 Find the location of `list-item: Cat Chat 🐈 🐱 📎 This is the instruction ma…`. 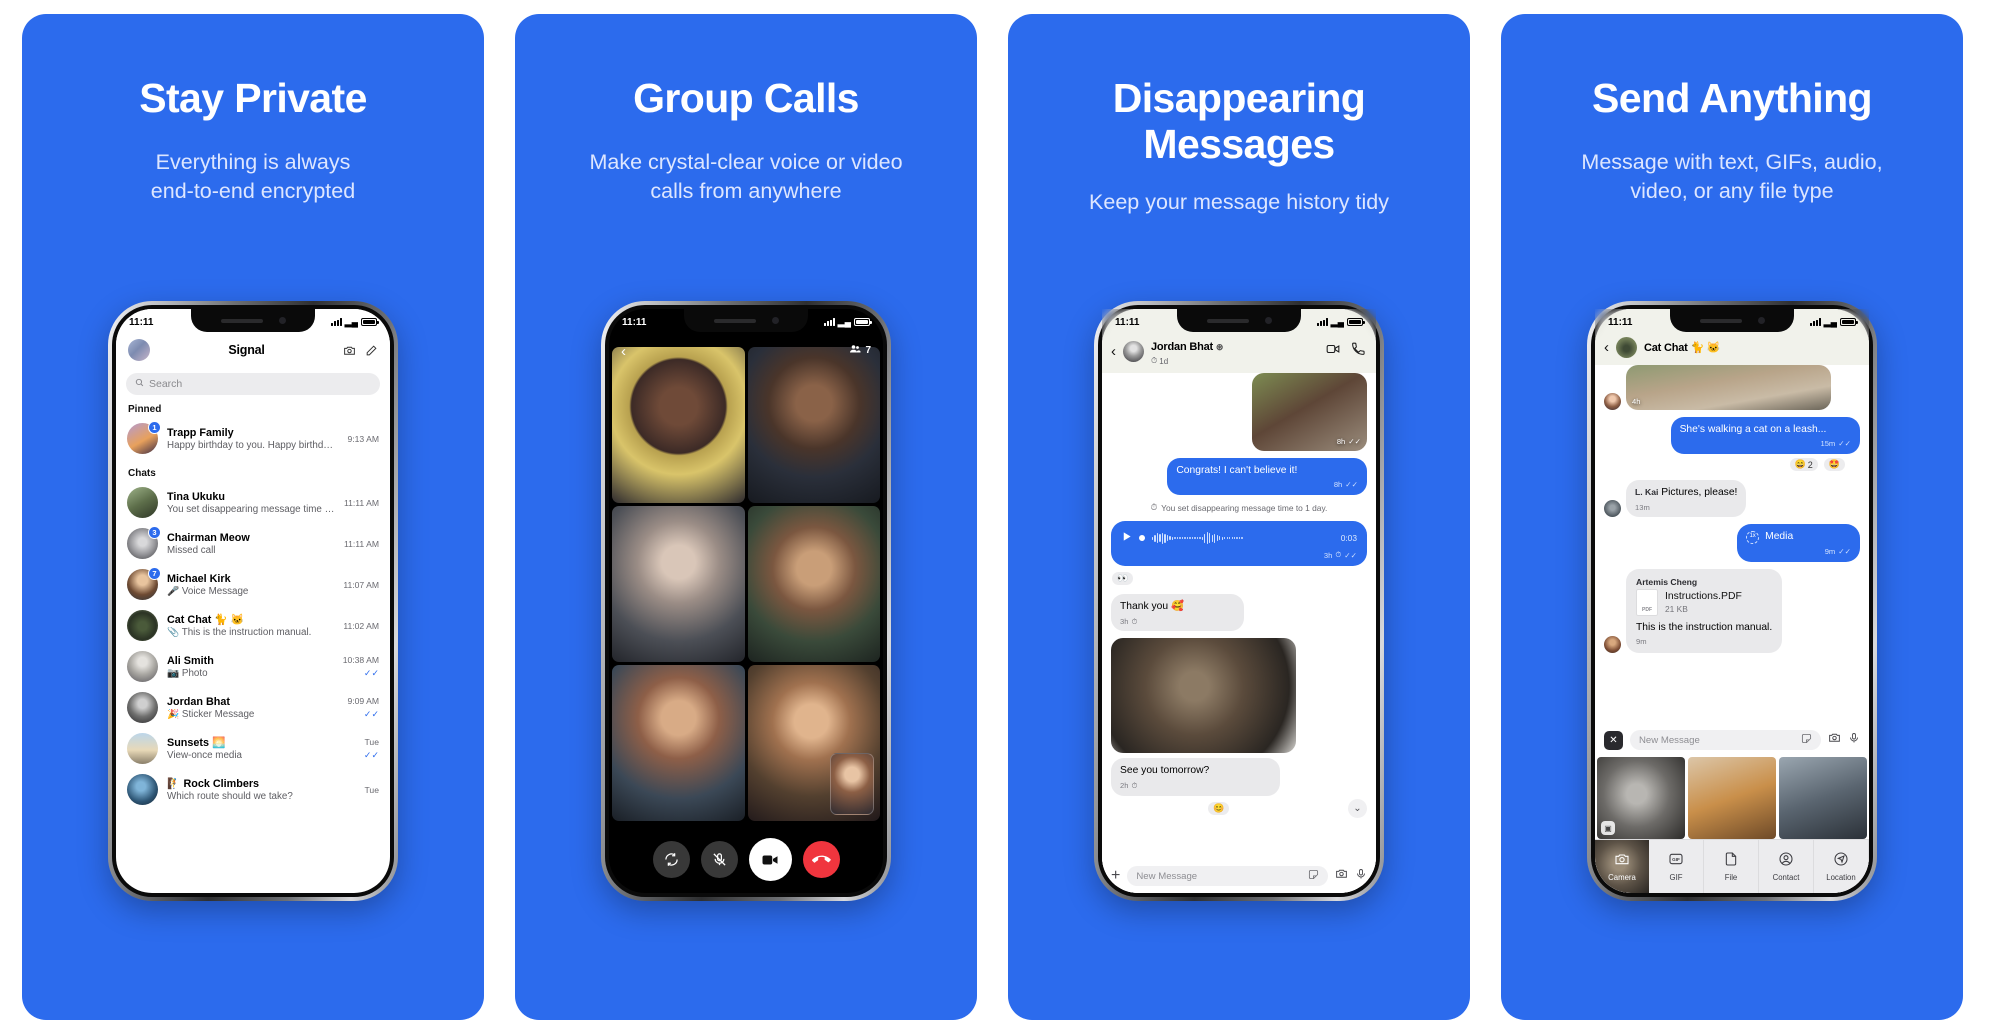

list-item: Cat Chat 🐈 🐱 📎 This is the instruction ma… is located at coordinates (253, 625).